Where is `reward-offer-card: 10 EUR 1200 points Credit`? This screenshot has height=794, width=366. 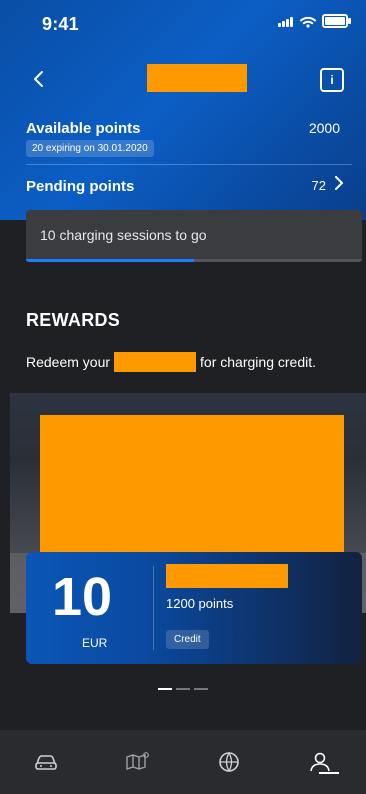 reward-offer-card: 10 EUR 1200 points Credit is located at coordinates (194, 608).